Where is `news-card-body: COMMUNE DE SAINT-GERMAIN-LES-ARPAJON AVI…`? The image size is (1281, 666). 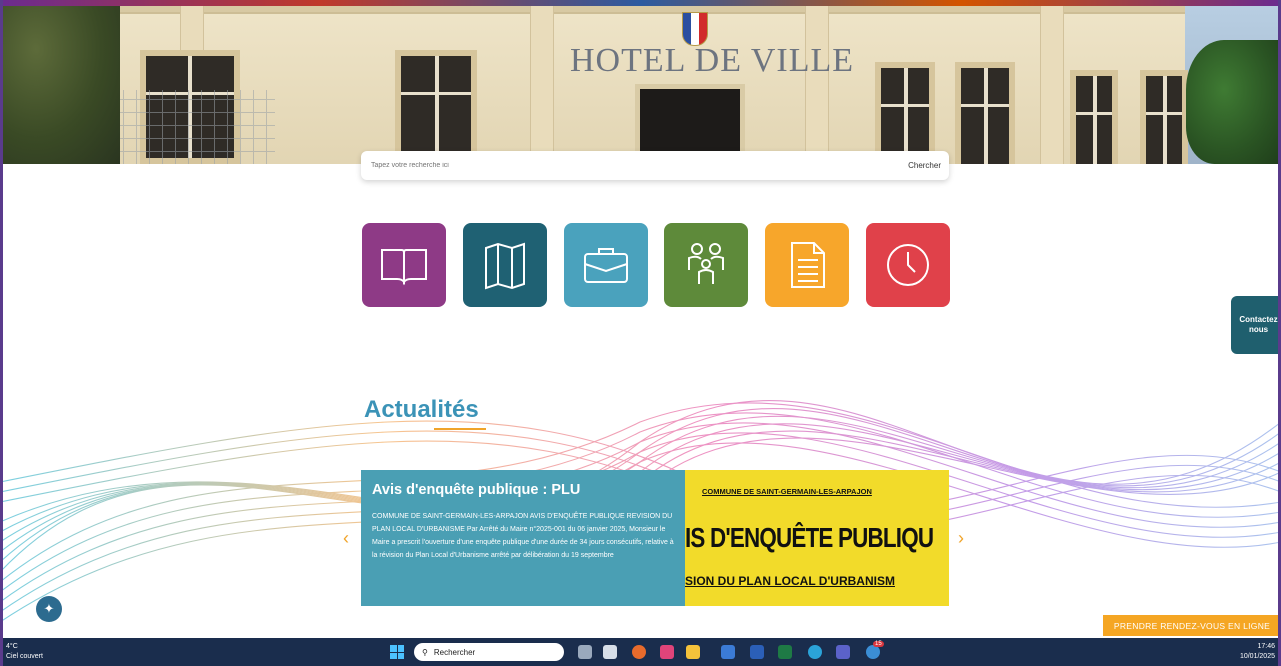
news-card-body: COMMUNE DE SAINT-GERMAIN-LES-ARPAJON AVI… is located at coordinates (523, 536).